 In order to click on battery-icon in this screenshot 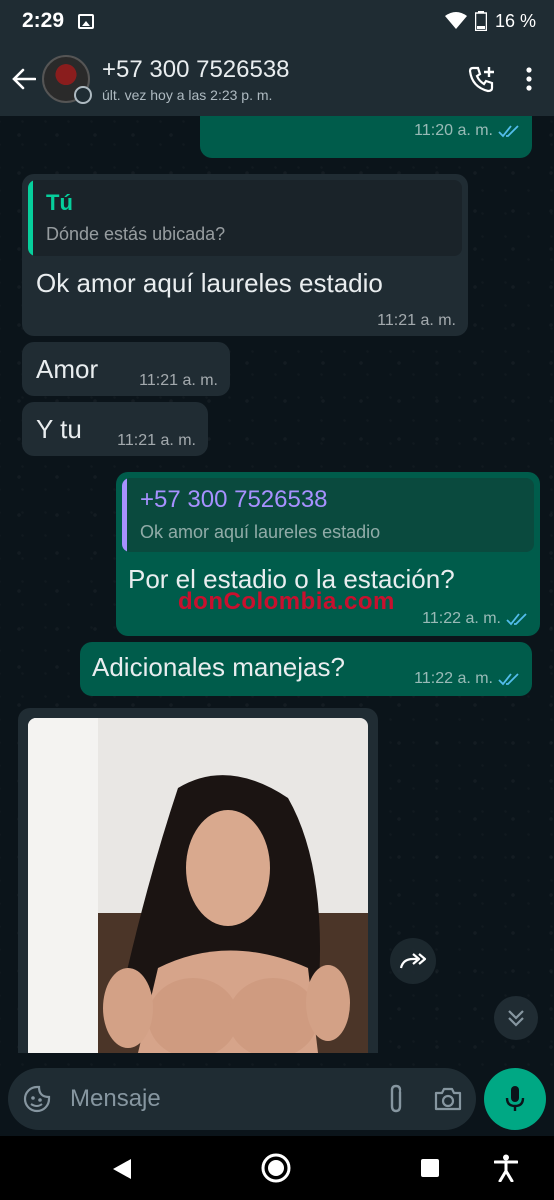, I will do `click(480, 21)`.